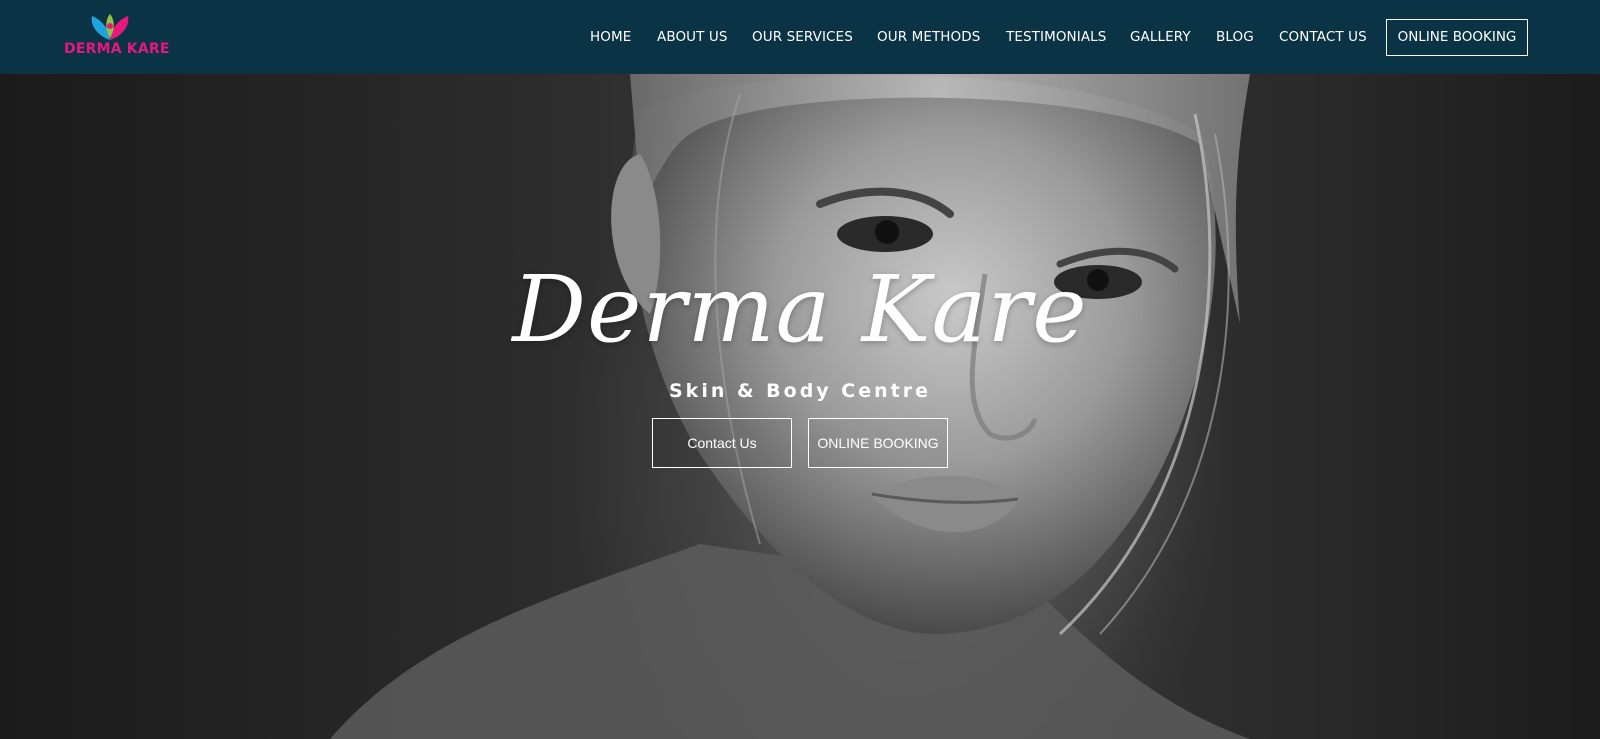 Image resolution: width=1600 pixels, height=739 pixels. What do you see at coordinates (692, 37) in the screenshot?
I see `nav-about-us: ABOUT US` at bounding box center [692, 37].